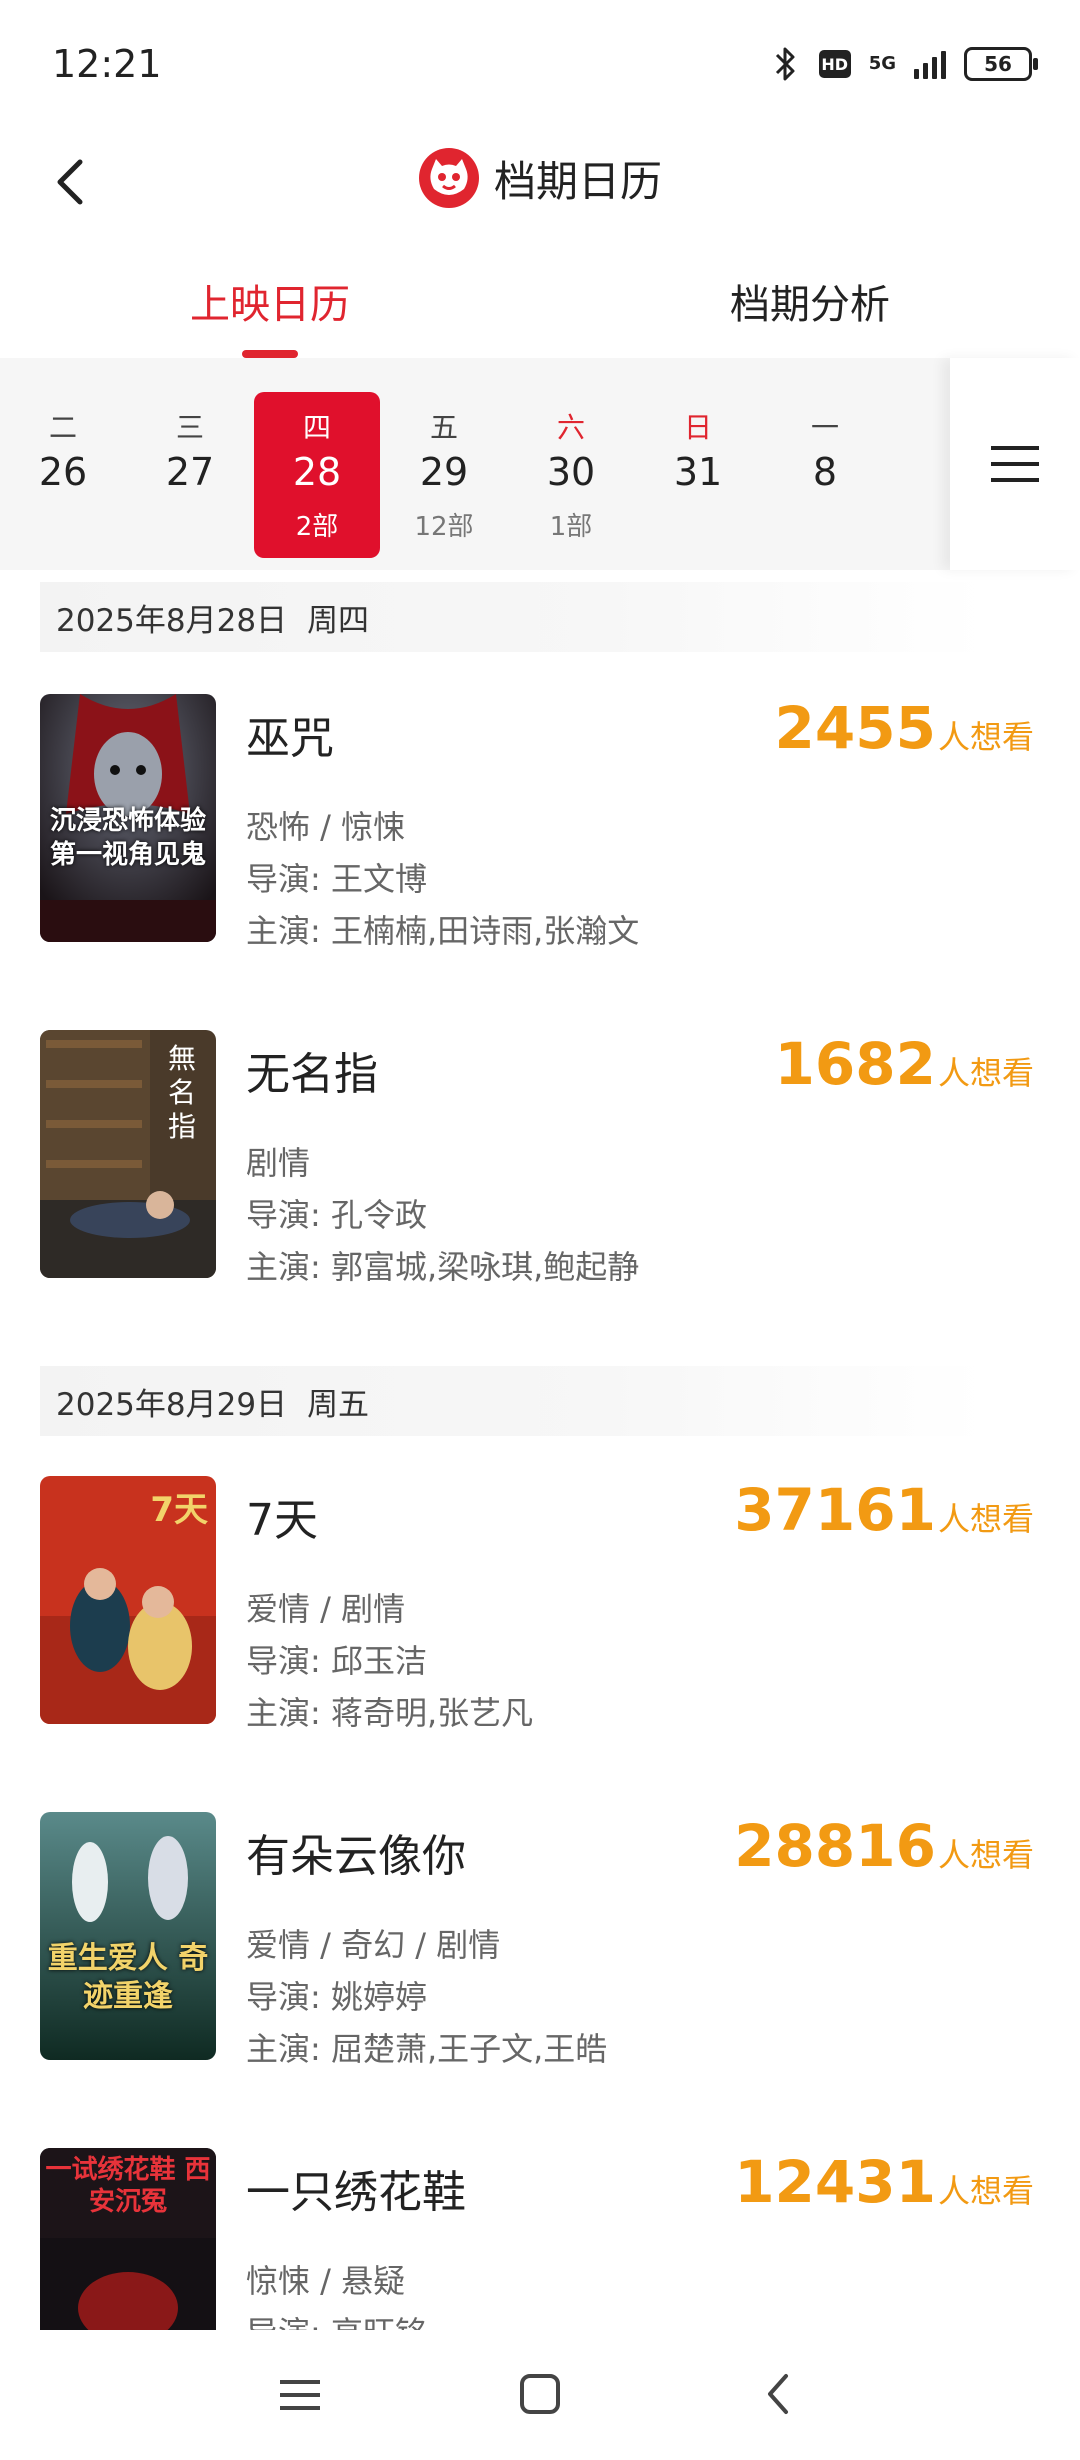 The image size is (1080, 2460). What do you see at coordinates (317, 472) in the screenshot?
I see `date-day: 28` at bounding box center [317, 472].